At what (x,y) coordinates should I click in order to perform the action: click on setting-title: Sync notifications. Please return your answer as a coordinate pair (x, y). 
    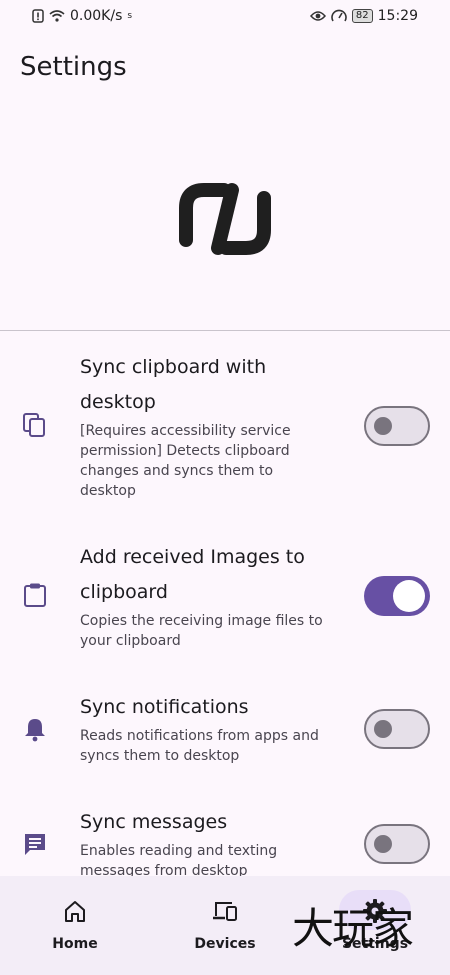
    Looking at the image, I should click on (164, 707).